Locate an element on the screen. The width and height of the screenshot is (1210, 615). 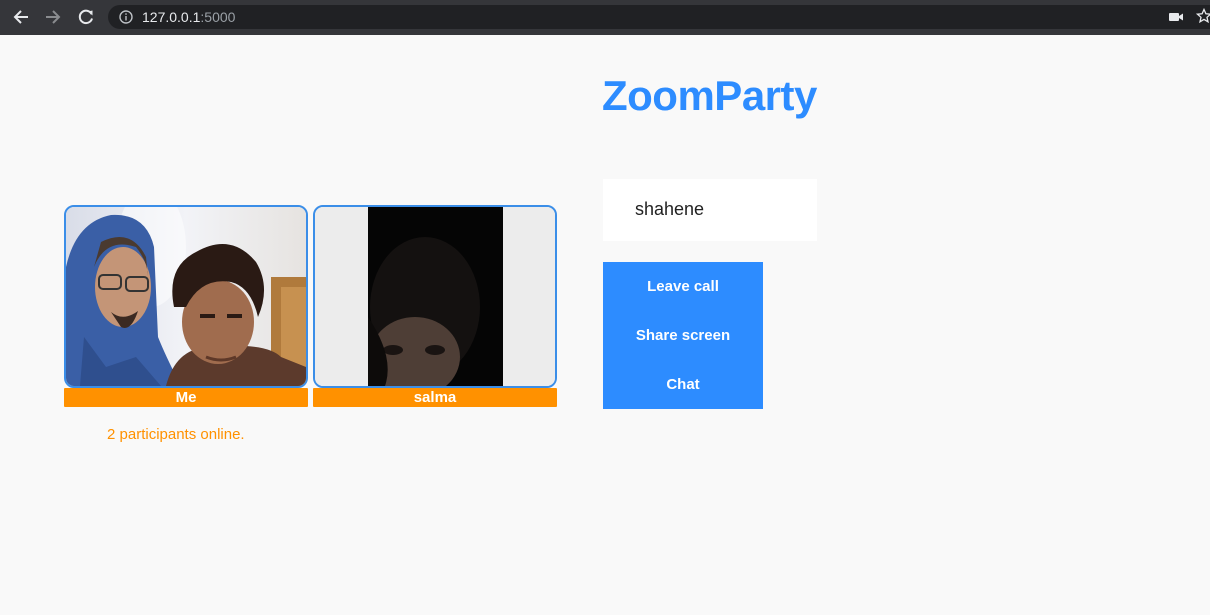
video-feed-me is located at coordinates (186, 296).